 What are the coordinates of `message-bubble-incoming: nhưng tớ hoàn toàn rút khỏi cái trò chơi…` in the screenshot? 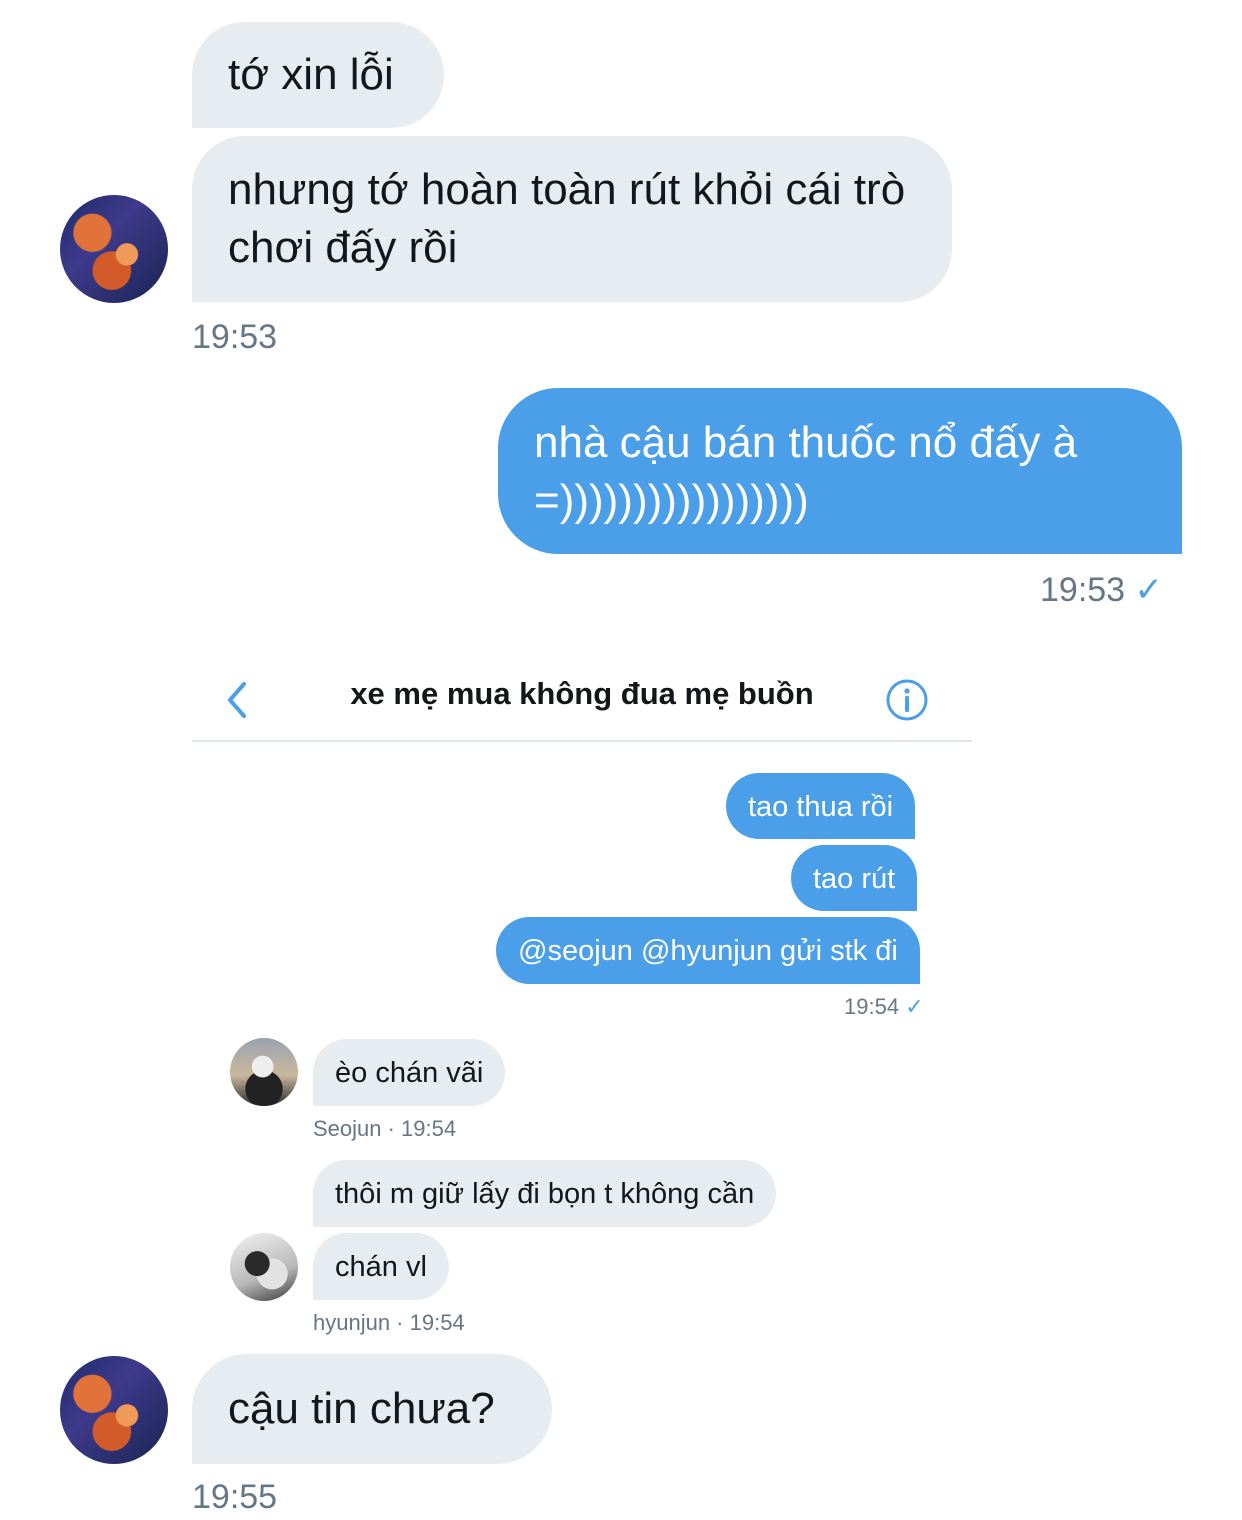 It's located at (572, 219).